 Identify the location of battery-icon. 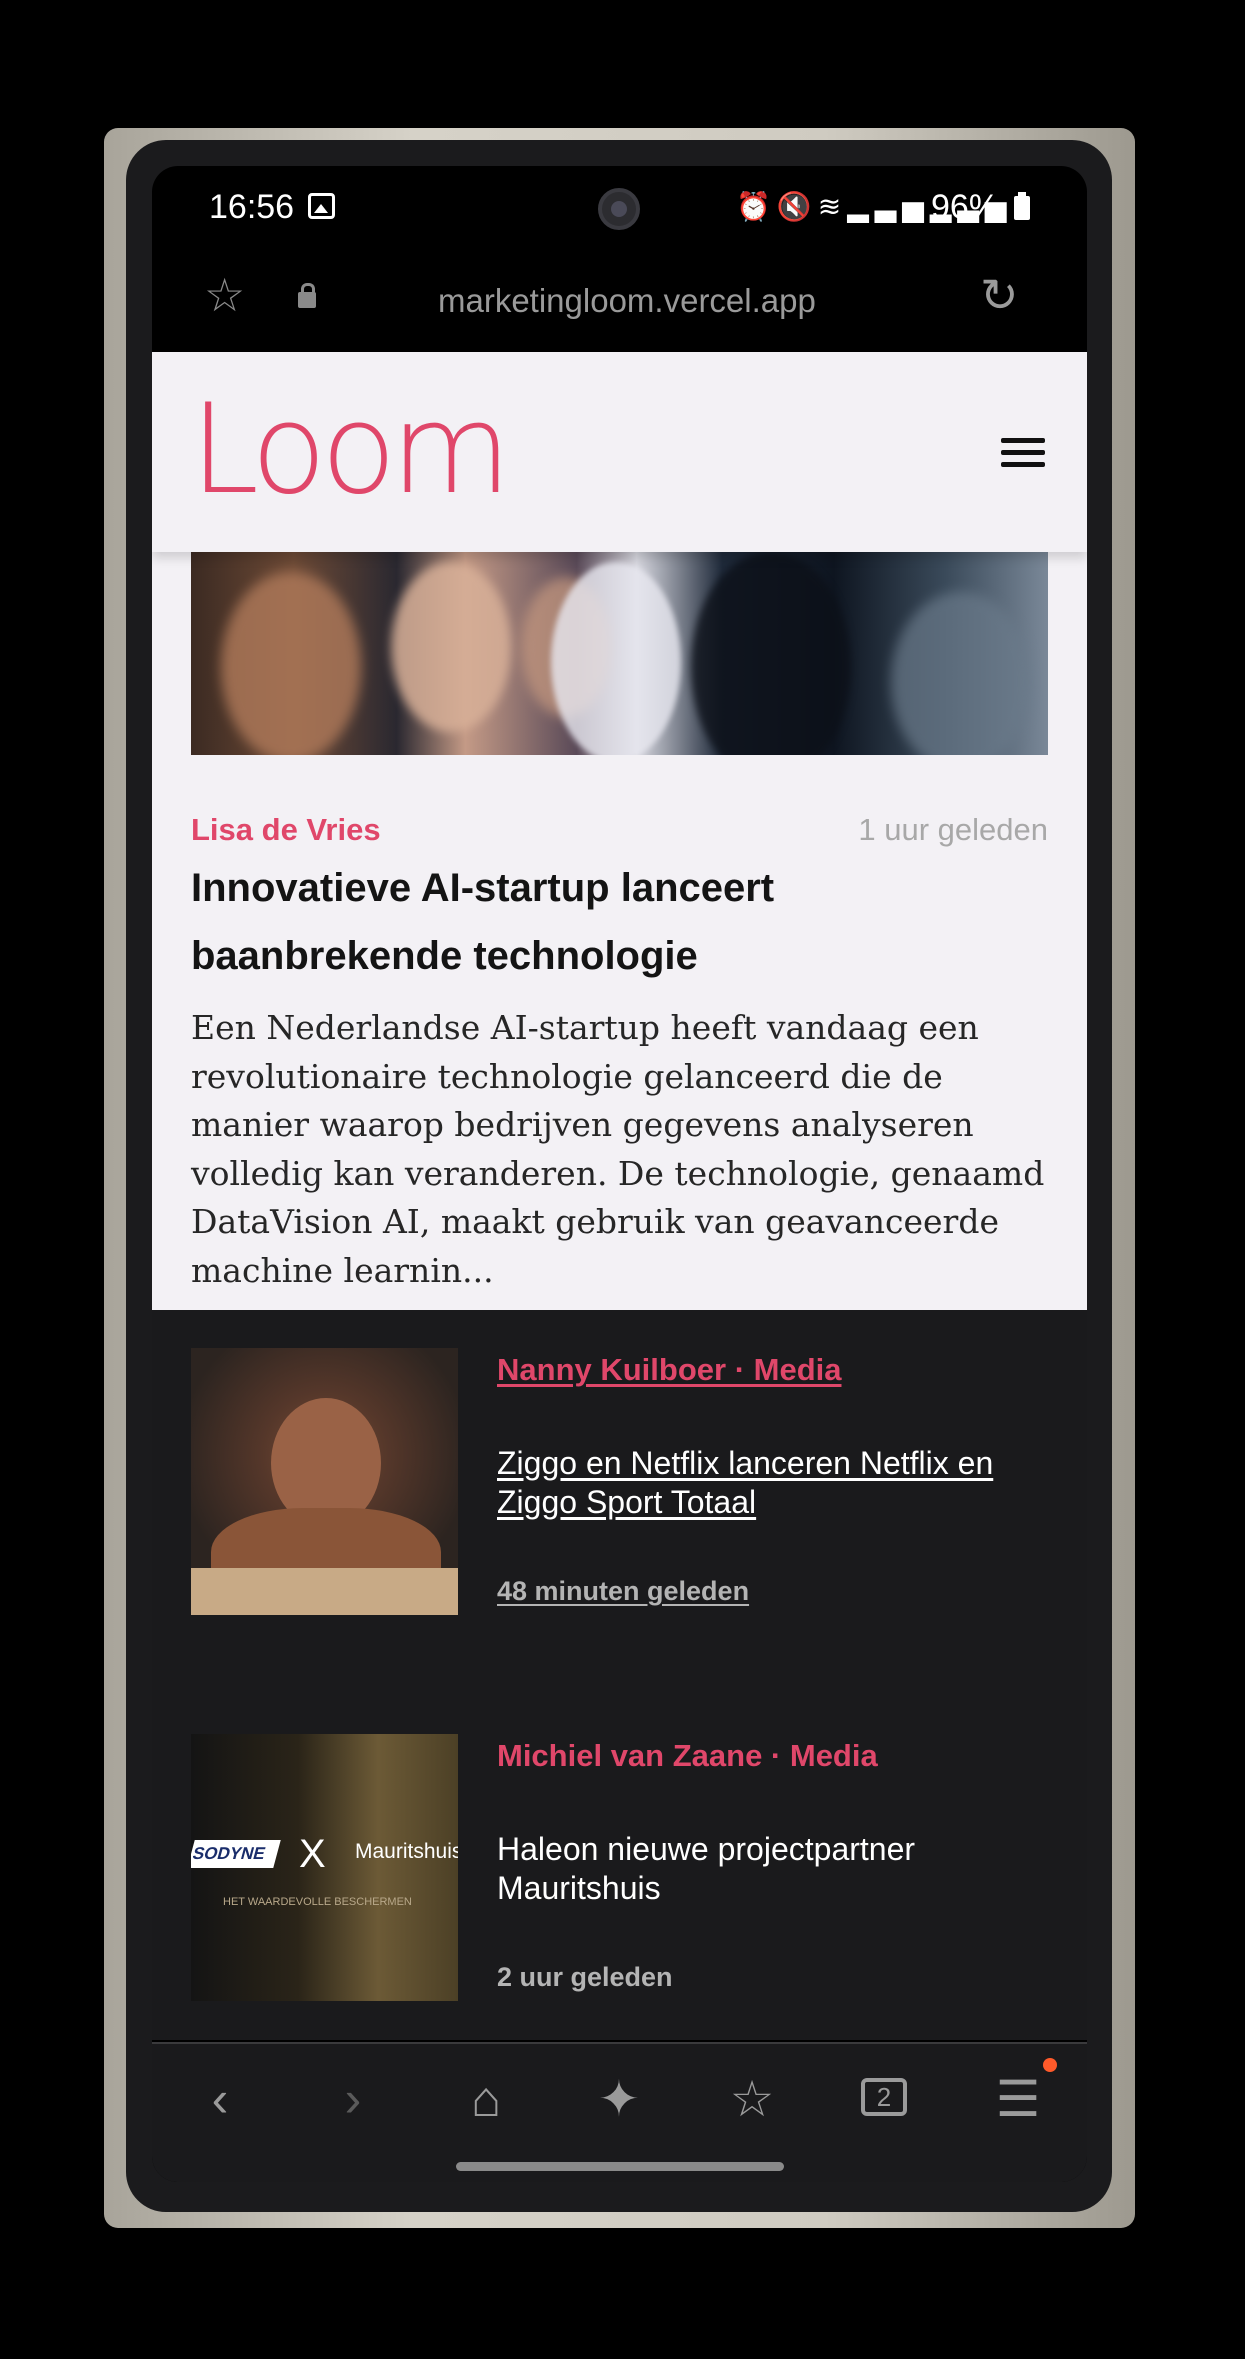
(1022, 206).